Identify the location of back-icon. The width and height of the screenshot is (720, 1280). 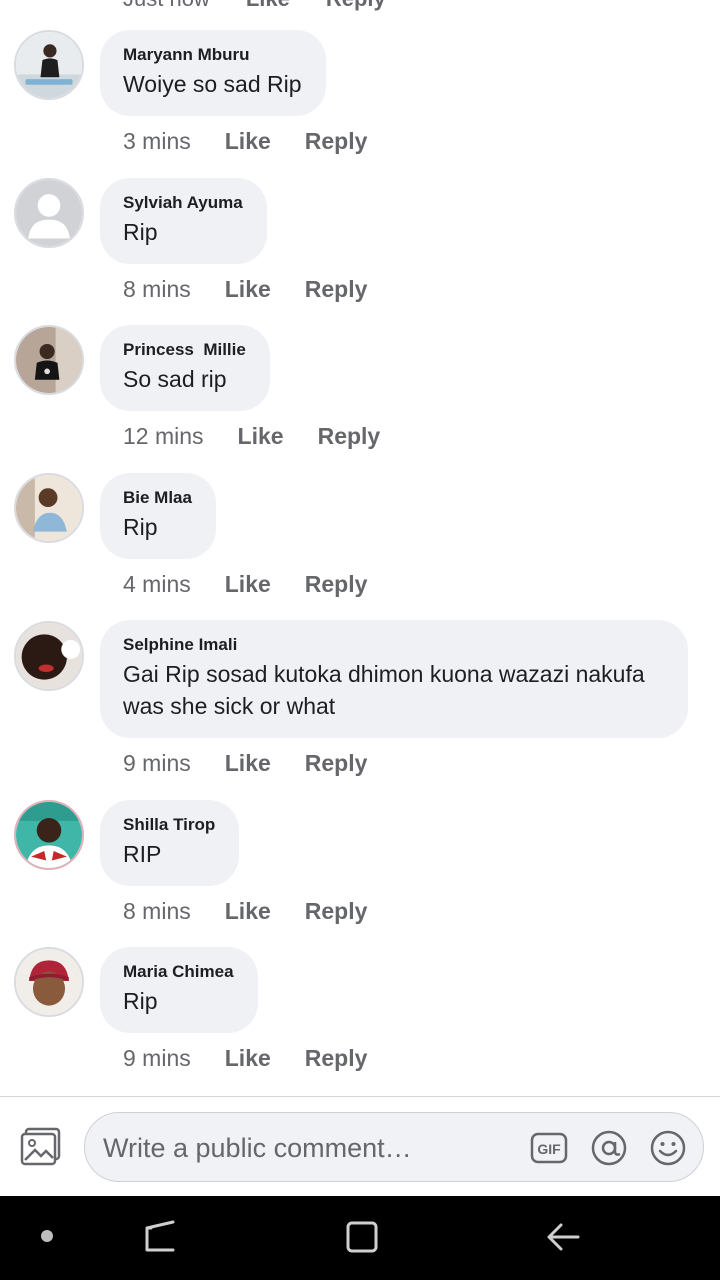
(563, 1237).